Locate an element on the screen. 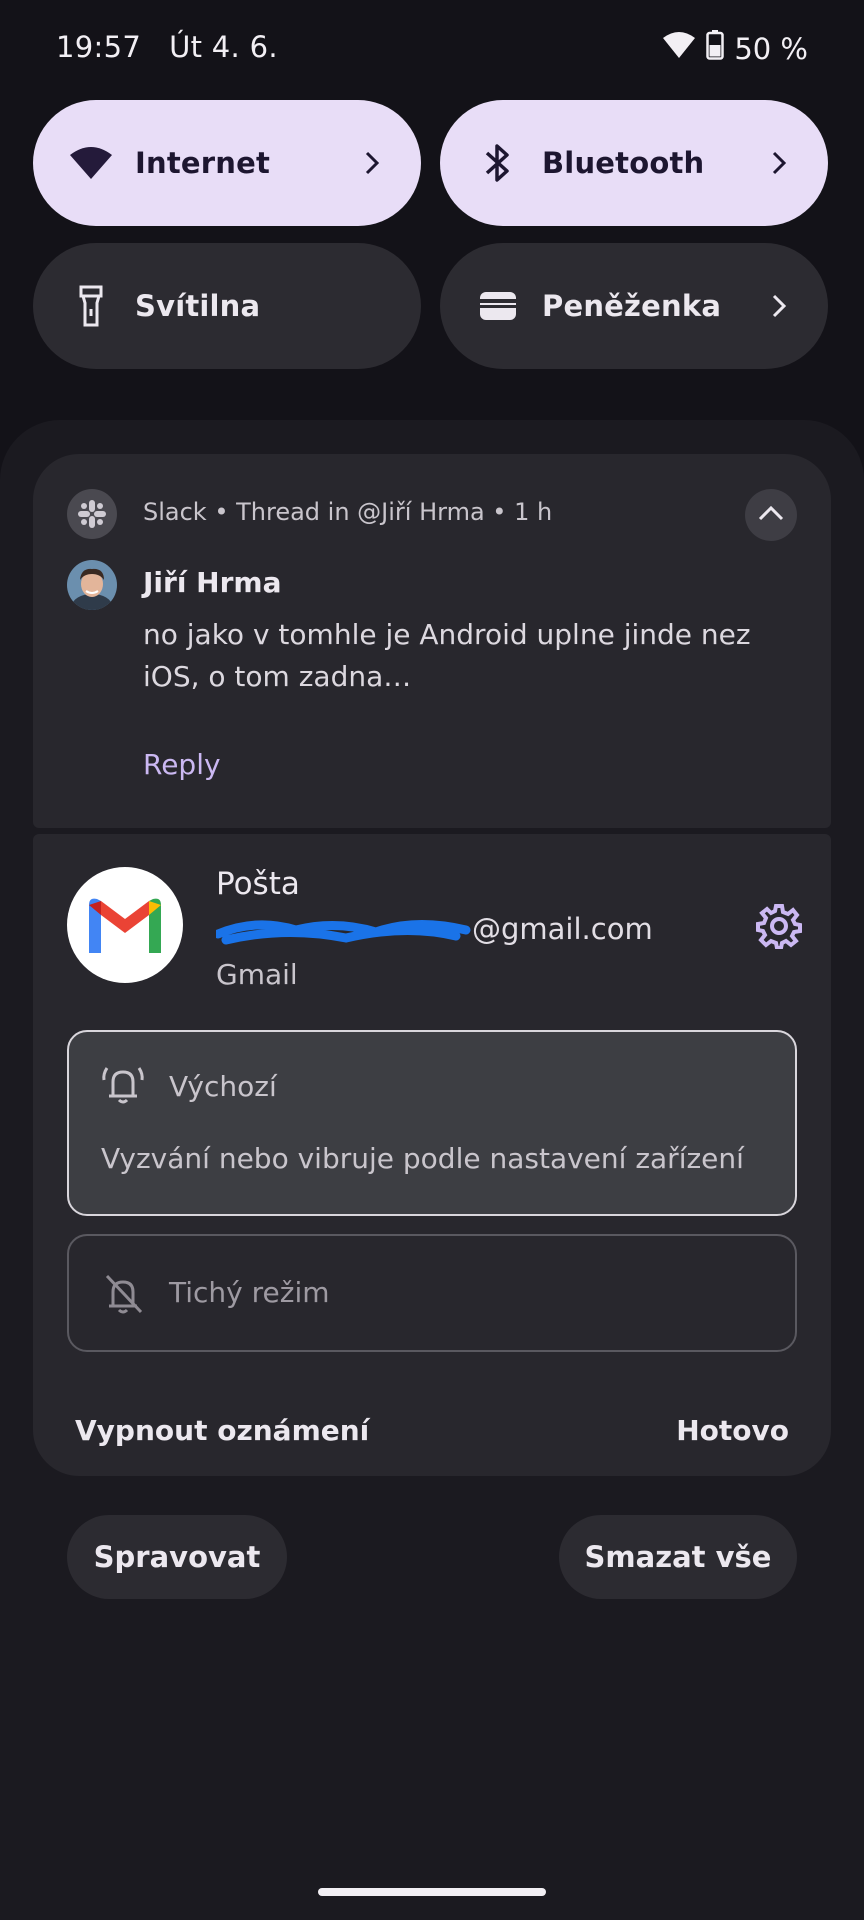 The width and height of the screenshot is (864, 1920). clock: 19:57 is located at coordinates (99, 47).